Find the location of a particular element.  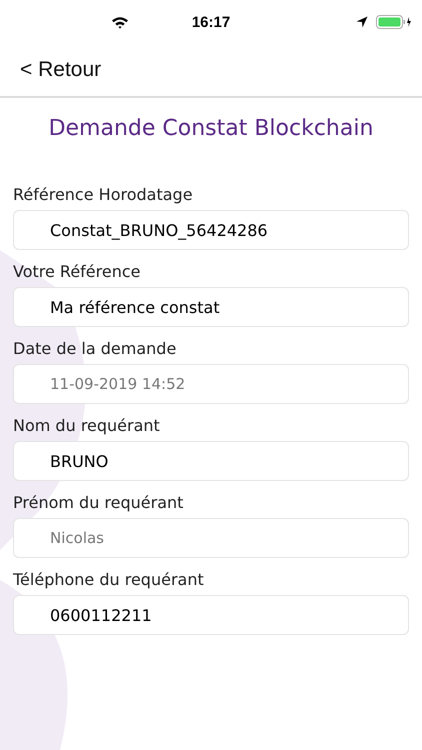

field-label: Prénom du requérant is located at coordinates (98, 502).